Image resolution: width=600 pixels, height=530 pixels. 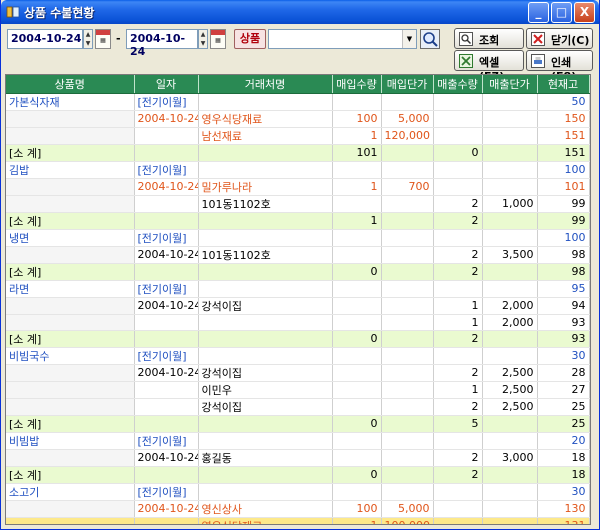 What do you see at coordinates (298, 475) in the screenshot?
I see `subtotal-row: [소 계] 0 2 18` at bounding box center [298, 475].